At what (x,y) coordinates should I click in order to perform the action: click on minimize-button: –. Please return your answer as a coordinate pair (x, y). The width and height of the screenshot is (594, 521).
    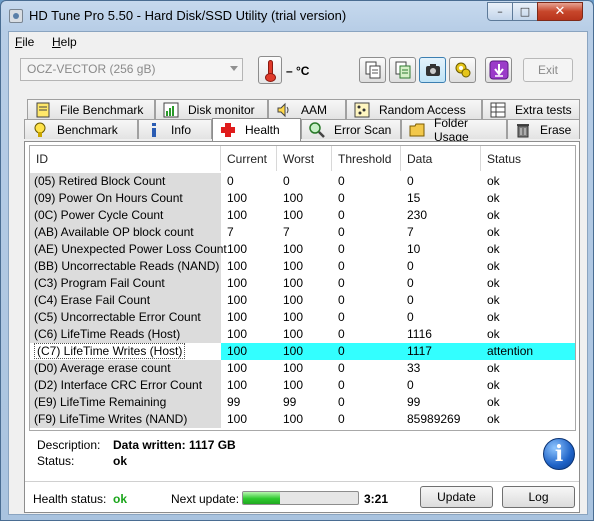
    Looking at the image, I should click on (500, 11).